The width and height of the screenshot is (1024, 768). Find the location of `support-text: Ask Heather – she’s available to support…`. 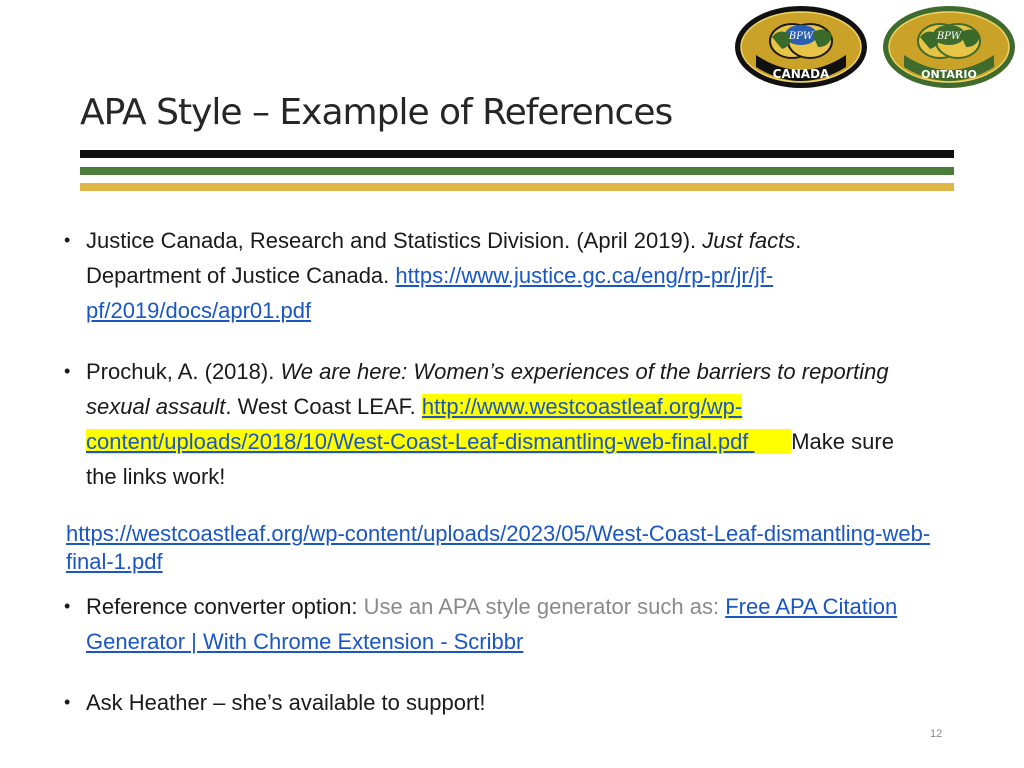

support-text: Ask Heather – she’s available to support… is located at coordinates (286, 702).